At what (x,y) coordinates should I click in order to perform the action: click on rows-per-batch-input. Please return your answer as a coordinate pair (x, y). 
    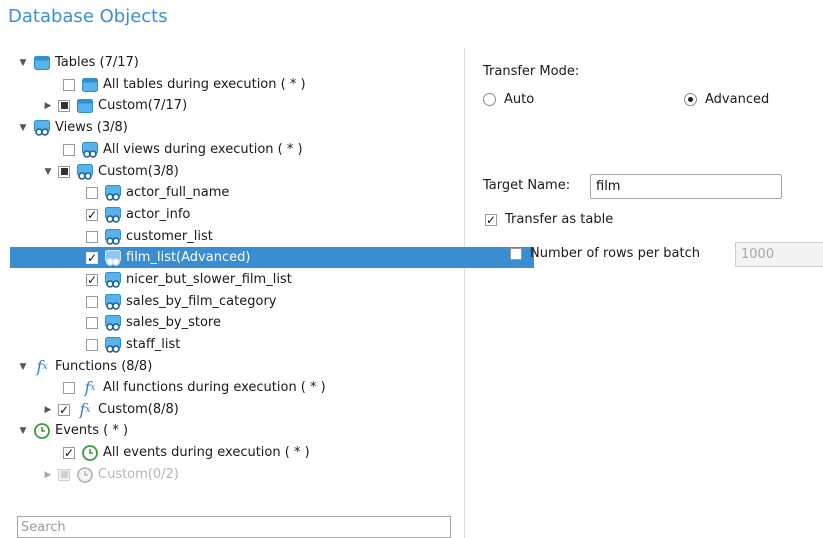
    Looking at the image, I should click on (779, 254).